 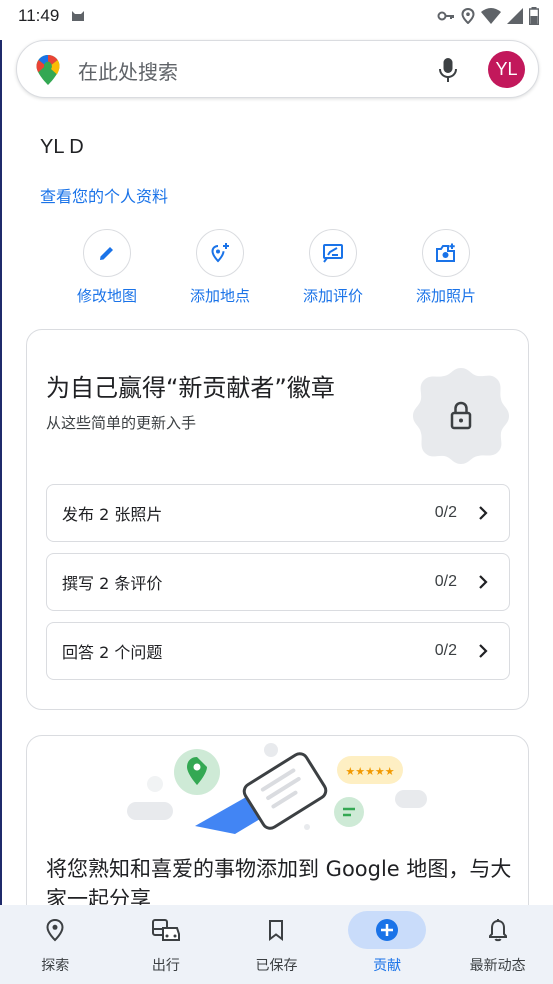 What do you see at coordinates (277, 788) in the screenshot?
I see `contribution-illustration: ★★★★★` at bounding box center [277, 788].